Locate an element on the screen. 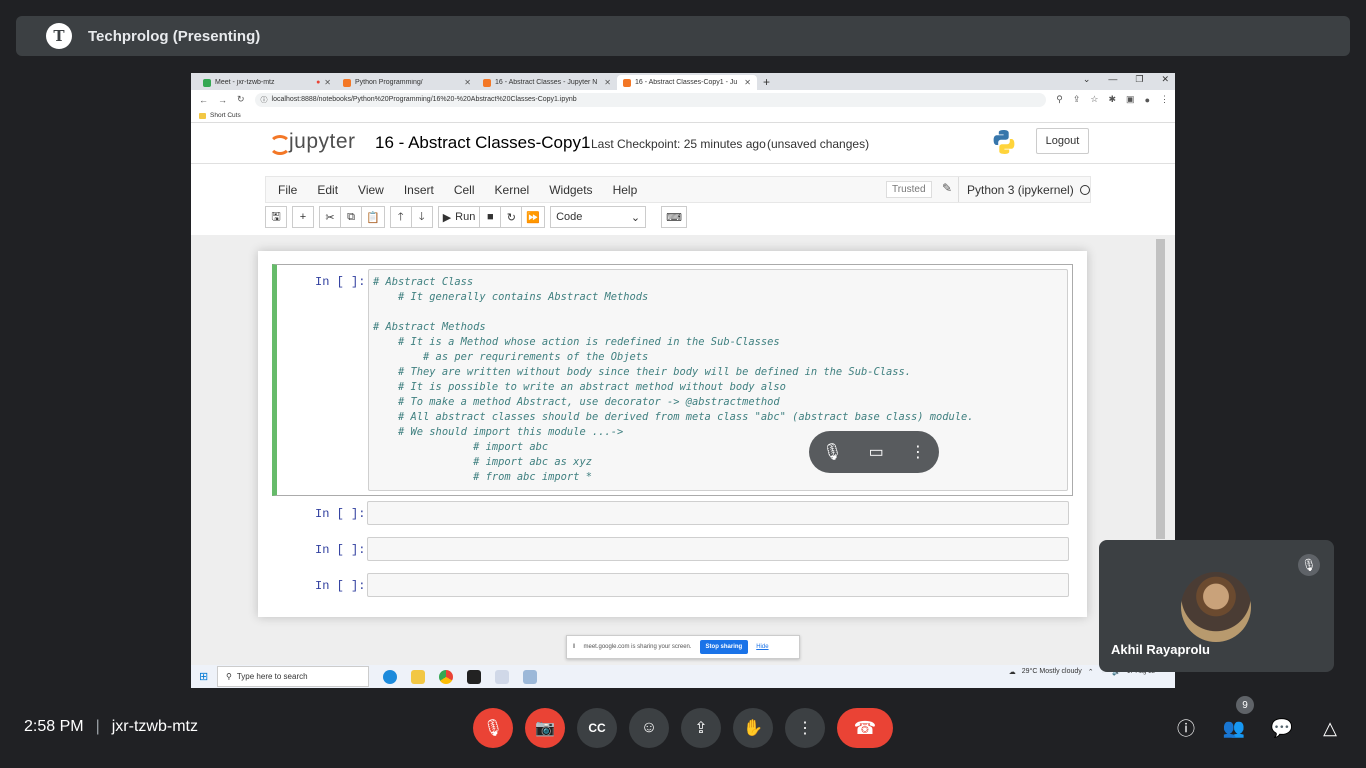 Image resolution: width=1366 pixels, height=768 pixels. people-button: 👥 is located at coordinates (1234, 728).